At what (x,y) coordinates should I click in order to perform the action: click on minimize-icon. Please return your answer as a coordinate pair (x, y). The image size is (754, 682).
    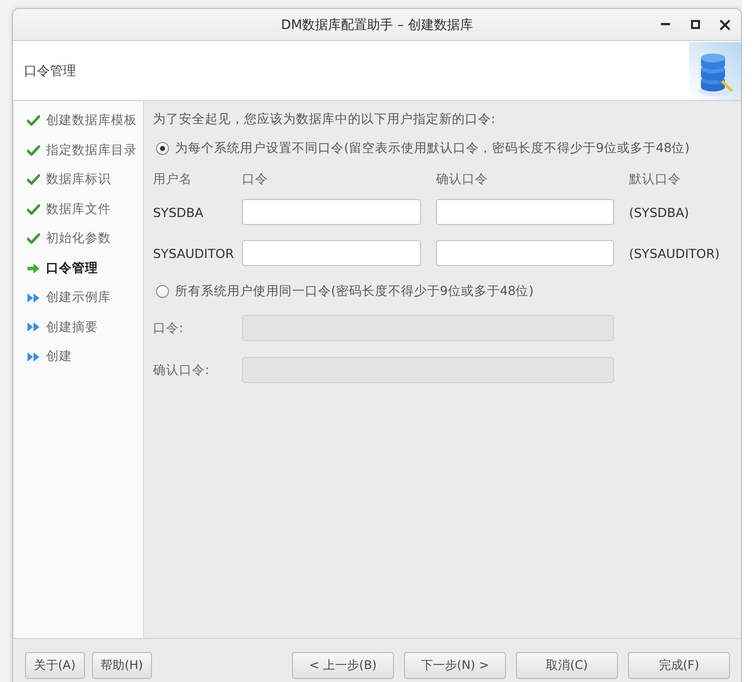
    Looking at the image, I should click on (665, 24).